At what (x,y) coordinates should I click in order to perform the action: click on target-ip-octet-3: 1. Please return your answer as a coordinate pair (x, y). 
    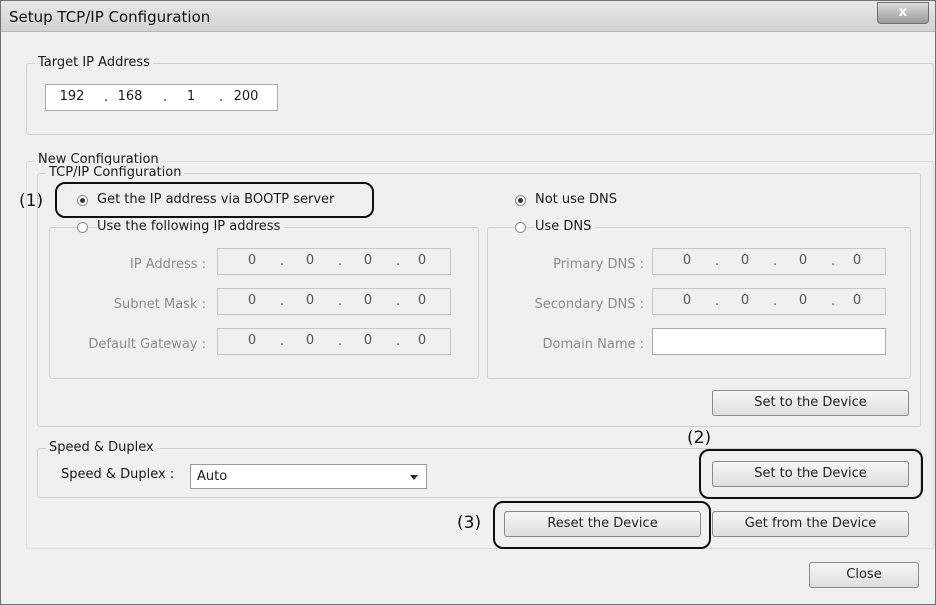
    Looking at the image, I should click on (191, 96).